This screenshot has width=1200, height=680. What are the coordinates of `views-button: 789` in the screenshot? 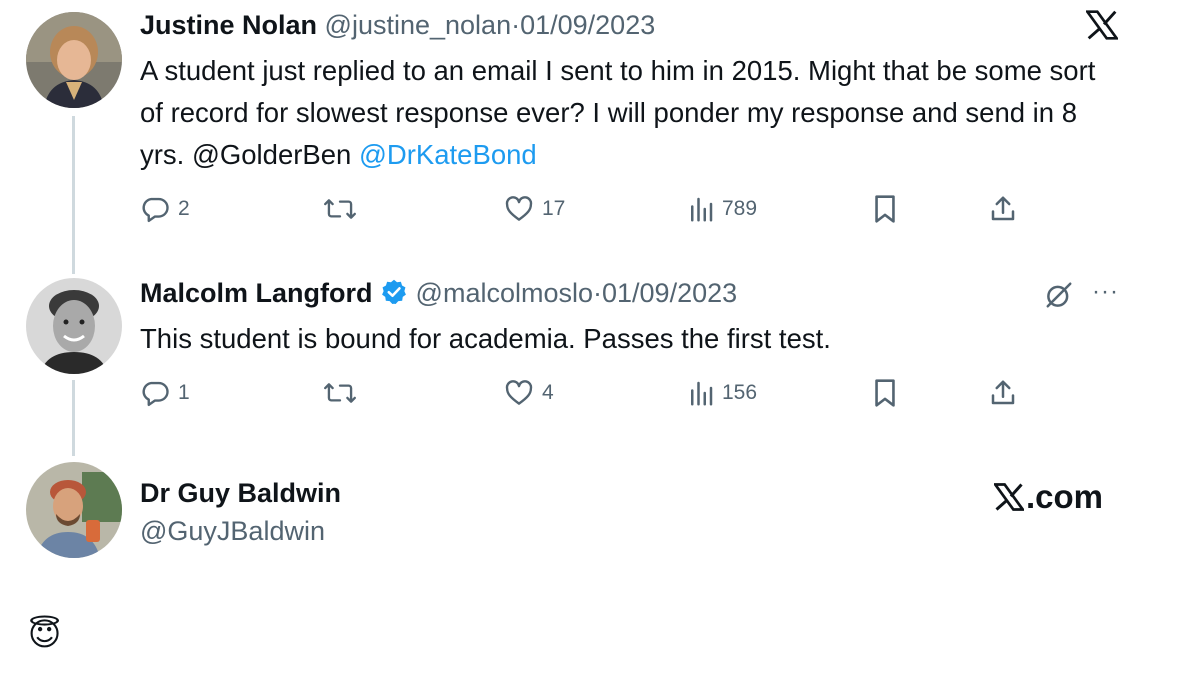 It's located at (722, 209).